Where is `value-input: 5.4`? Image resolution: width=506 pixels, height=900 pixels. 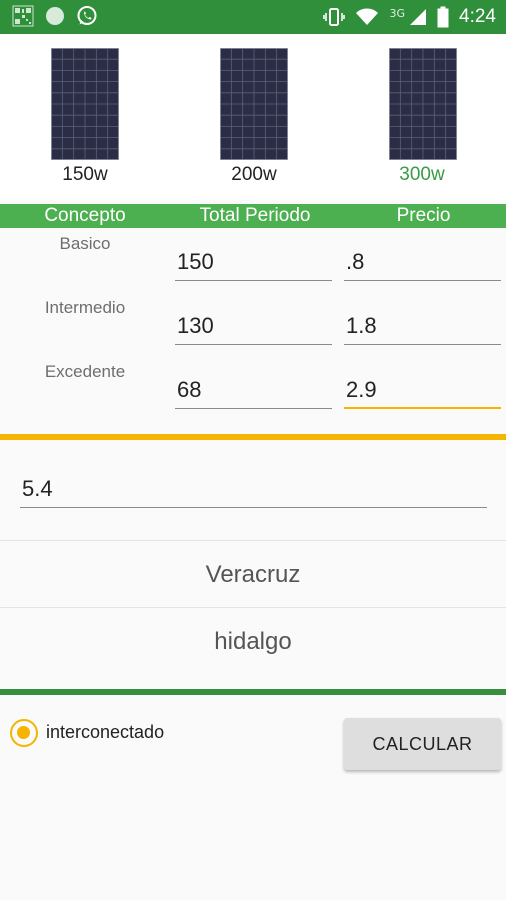 value-input: 5.4 is located at coordinates (253, 490).